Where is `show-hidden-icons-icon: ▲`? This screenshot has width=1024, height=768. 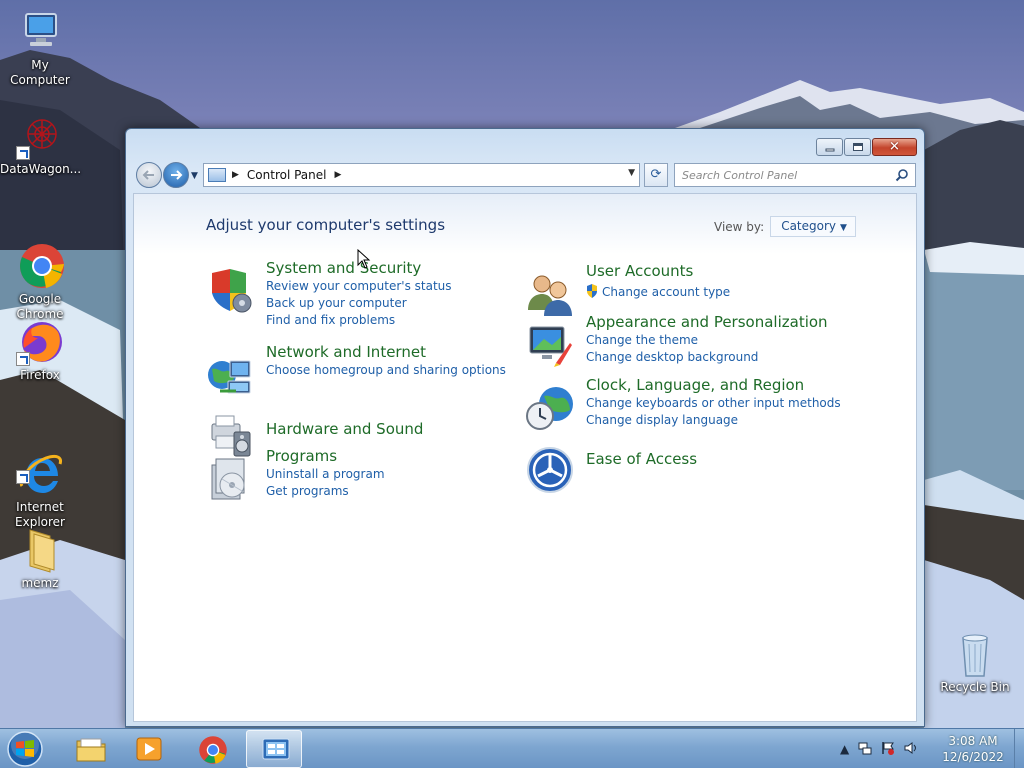
show-hidden-icons-icon: ▲ is located at coordinates (844, 749).